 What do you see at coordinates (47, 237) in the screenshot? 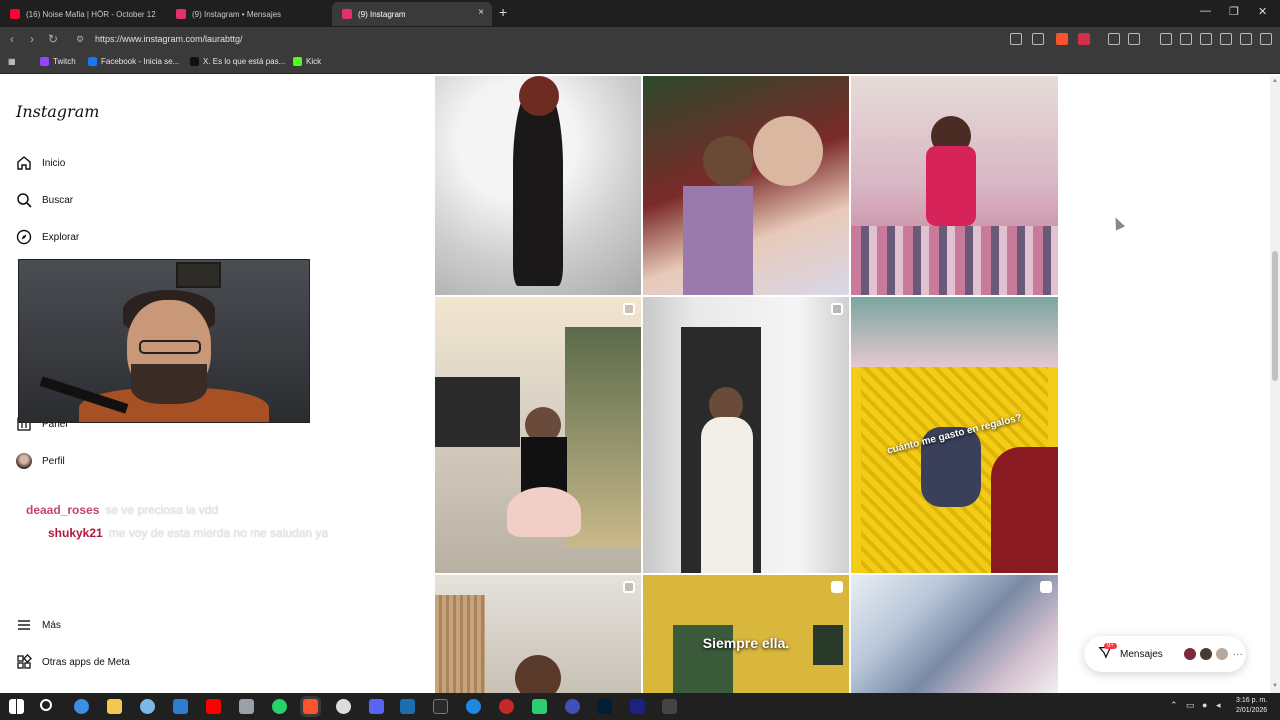
I see `nav-explorar: Explorar` at bounding box center [47, 237].